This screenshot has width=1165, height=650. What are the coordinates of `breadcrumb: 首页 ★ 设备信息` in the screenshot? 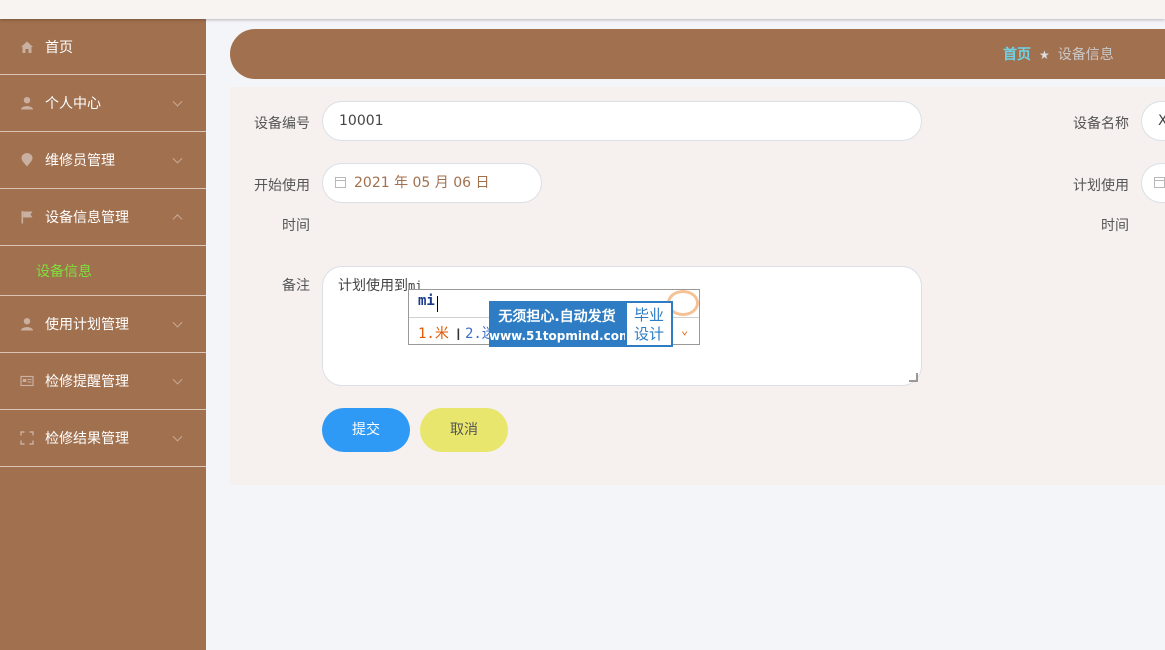 It's located at (1058, 54).